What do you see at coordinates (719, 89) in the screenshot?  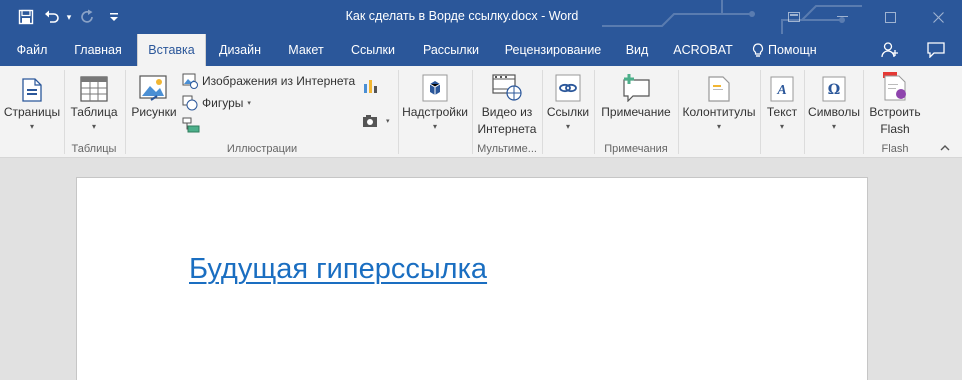 I see `header-footer-icon` at bounding box center [719, 89].